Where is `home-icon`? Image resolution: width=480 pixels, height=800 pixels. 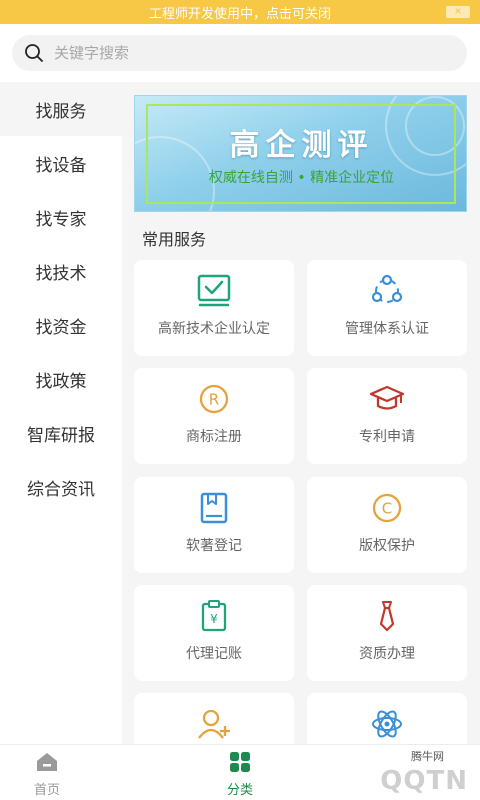
home-icon is located at coordinates (47, 762).